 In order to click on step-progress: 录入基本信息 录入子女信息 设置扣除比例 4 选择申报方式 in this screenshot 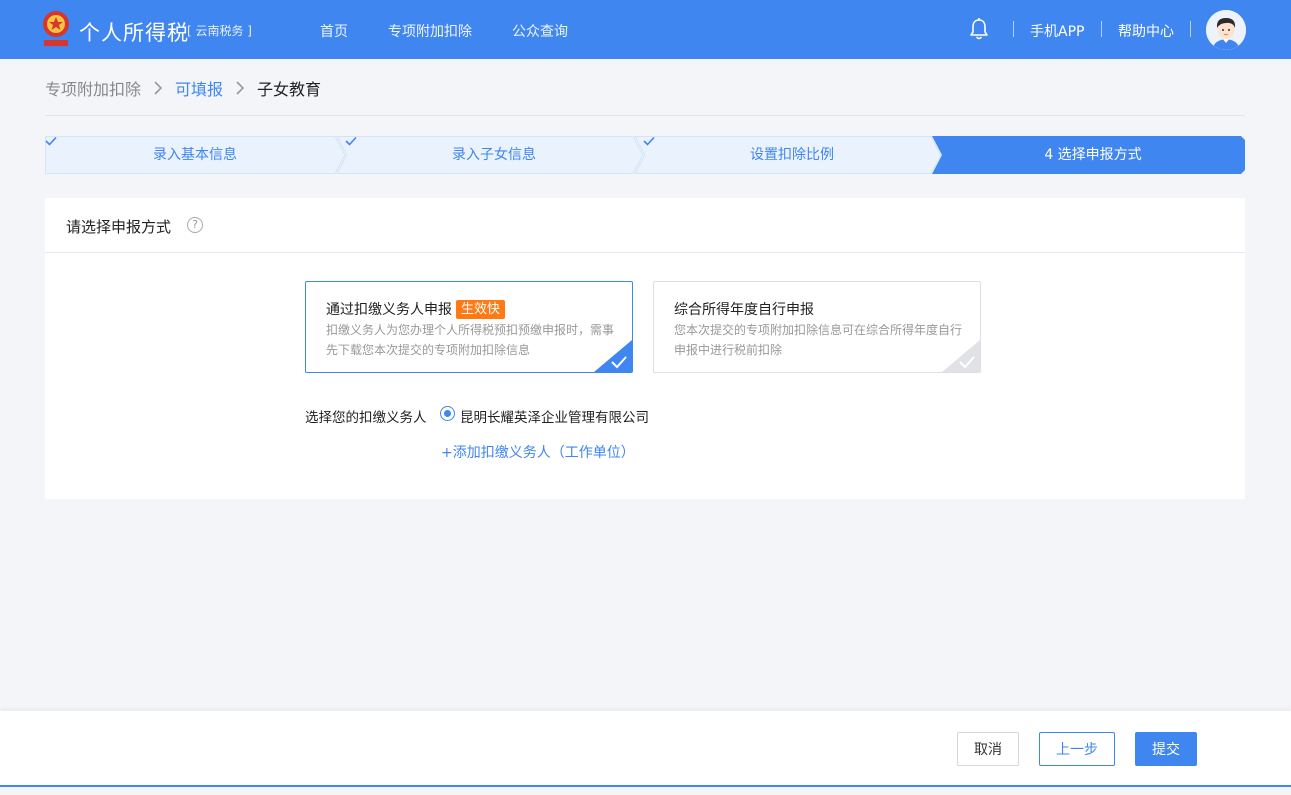, I will do `click(645, 155)`.